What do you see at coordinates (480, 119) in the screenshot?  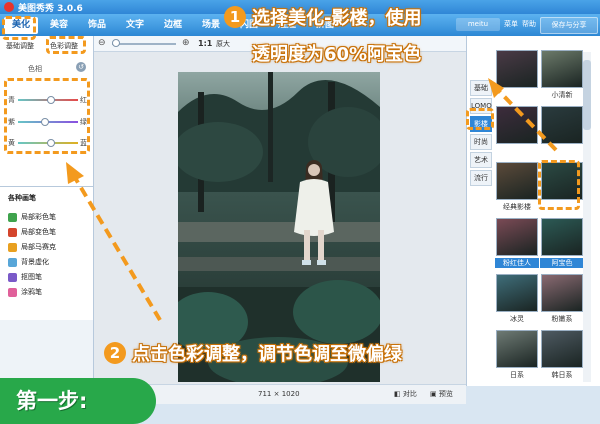 I see `highlight-studio-tab` at bounding box center [480, 119].